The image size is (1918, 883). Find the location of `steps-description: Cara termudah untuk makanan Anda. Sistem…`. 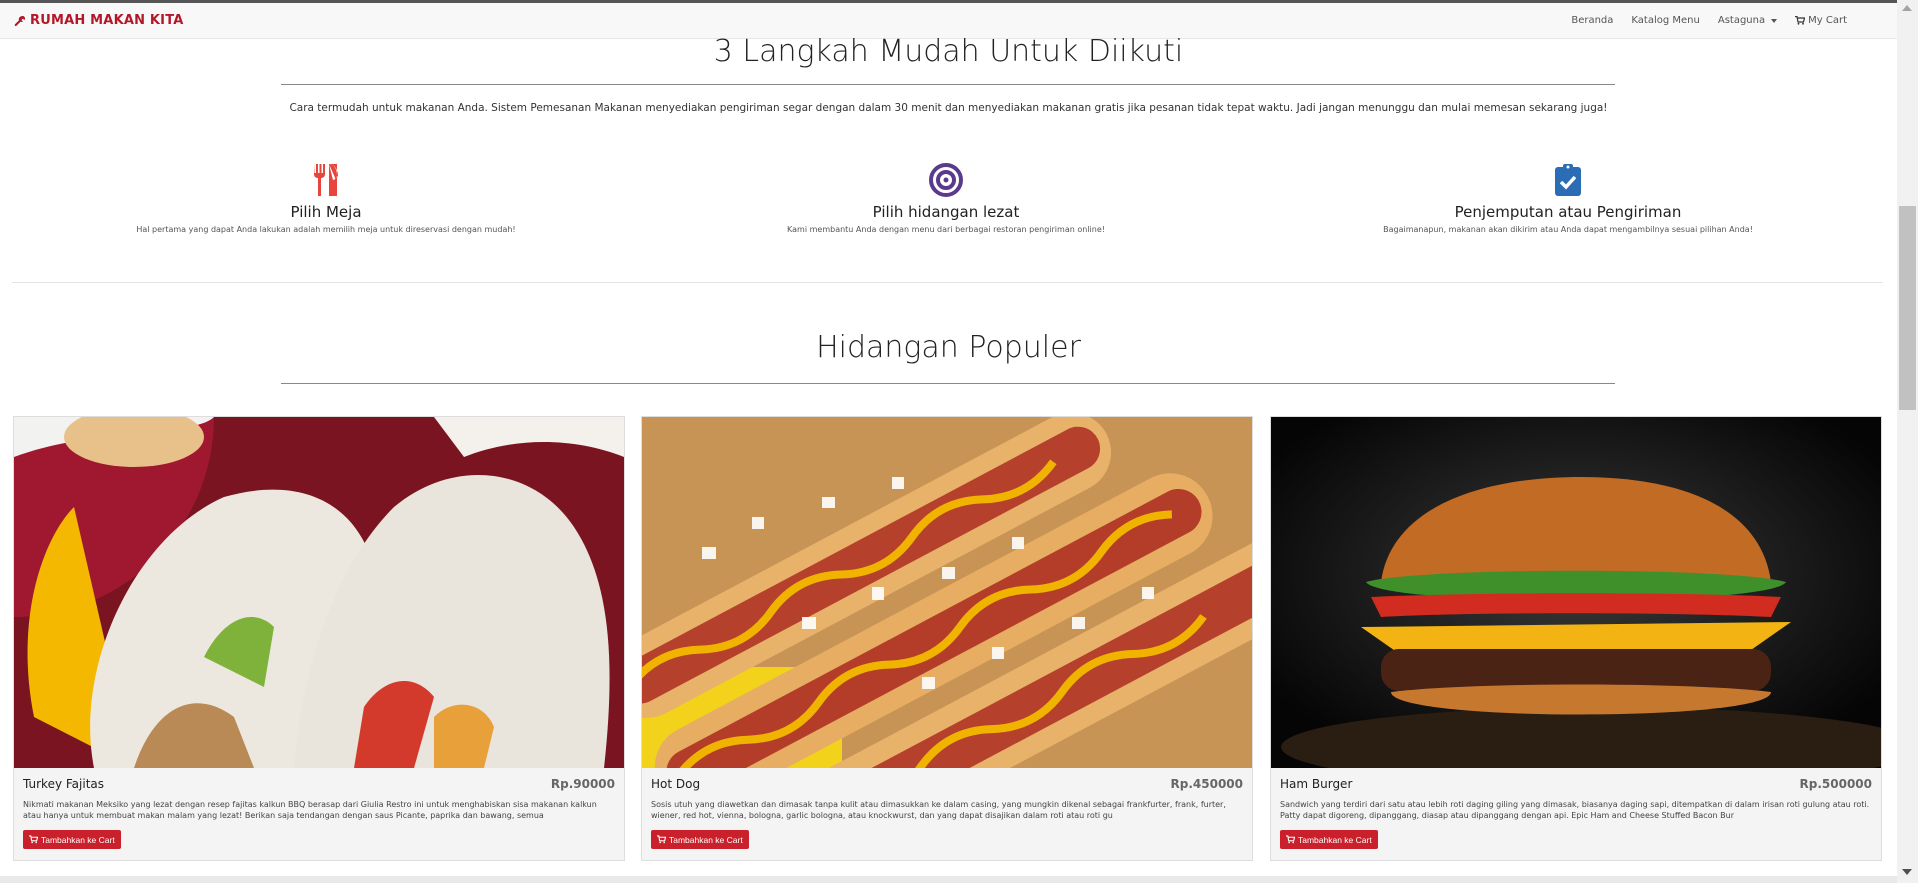

steps-description: Cara termudah untuk makanan Anda. Sistem… is located at coordinates (948, 108).